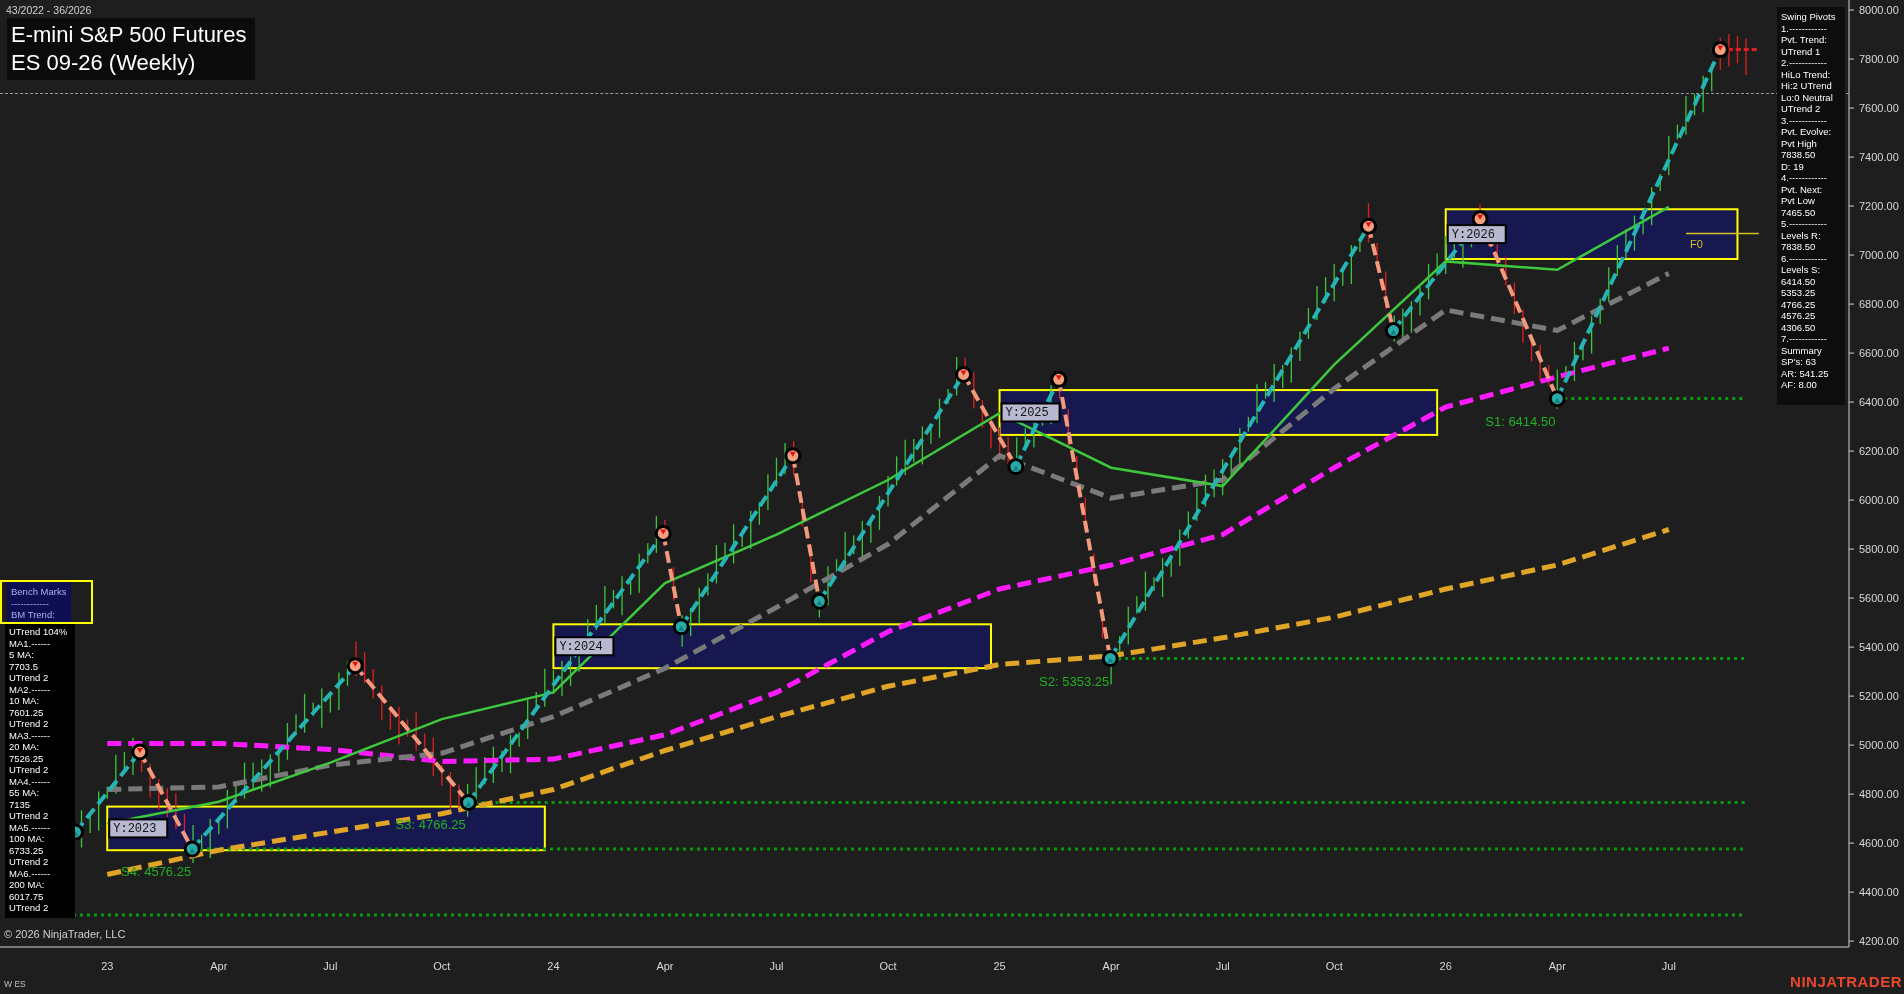 Image resolution: width=1904 pixels, height=994 pixels. What do you see at coordinates (1801, 235) in the screenshot?
I see `panel-text: Levels R:` at bounding box center [1801, 235].